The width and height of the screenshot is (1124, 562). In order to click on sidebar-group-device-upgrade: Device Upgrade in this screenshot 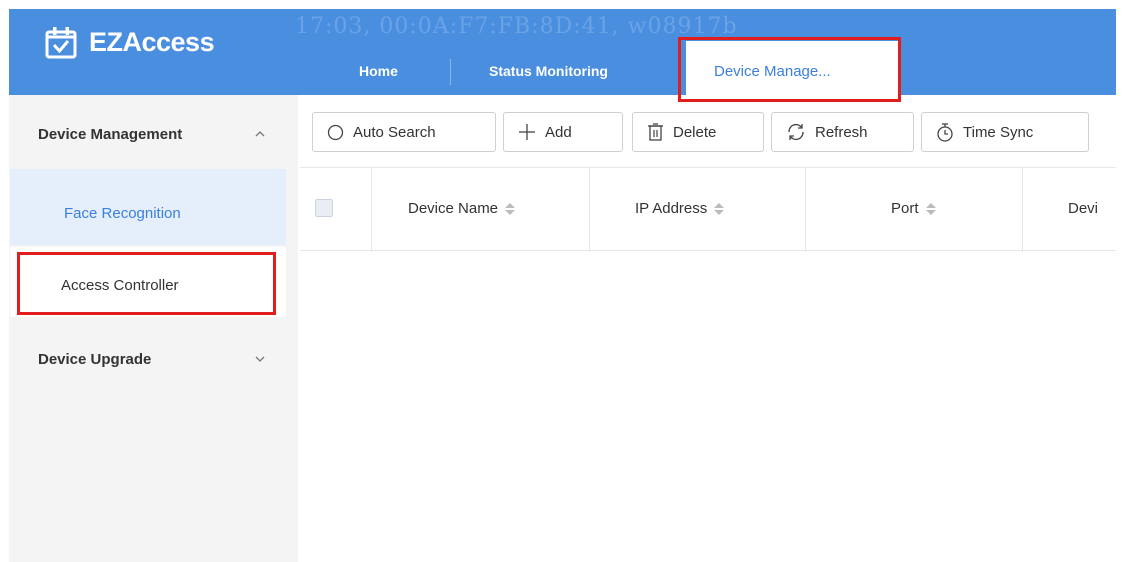, I will do `click(94, 359)`.